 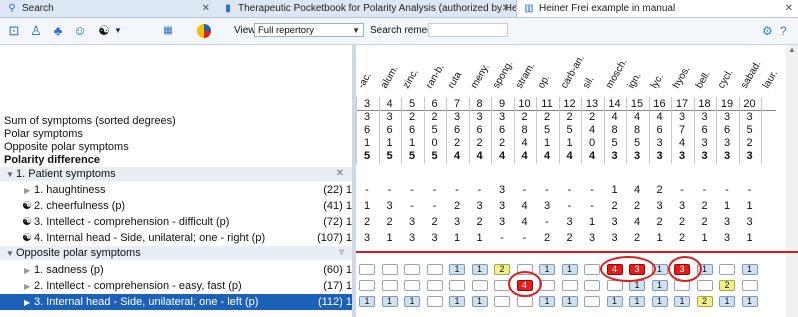 I want to click on symptom-row: ▶ 1. haughtiness (22) 1, so click(x=176, y=190).